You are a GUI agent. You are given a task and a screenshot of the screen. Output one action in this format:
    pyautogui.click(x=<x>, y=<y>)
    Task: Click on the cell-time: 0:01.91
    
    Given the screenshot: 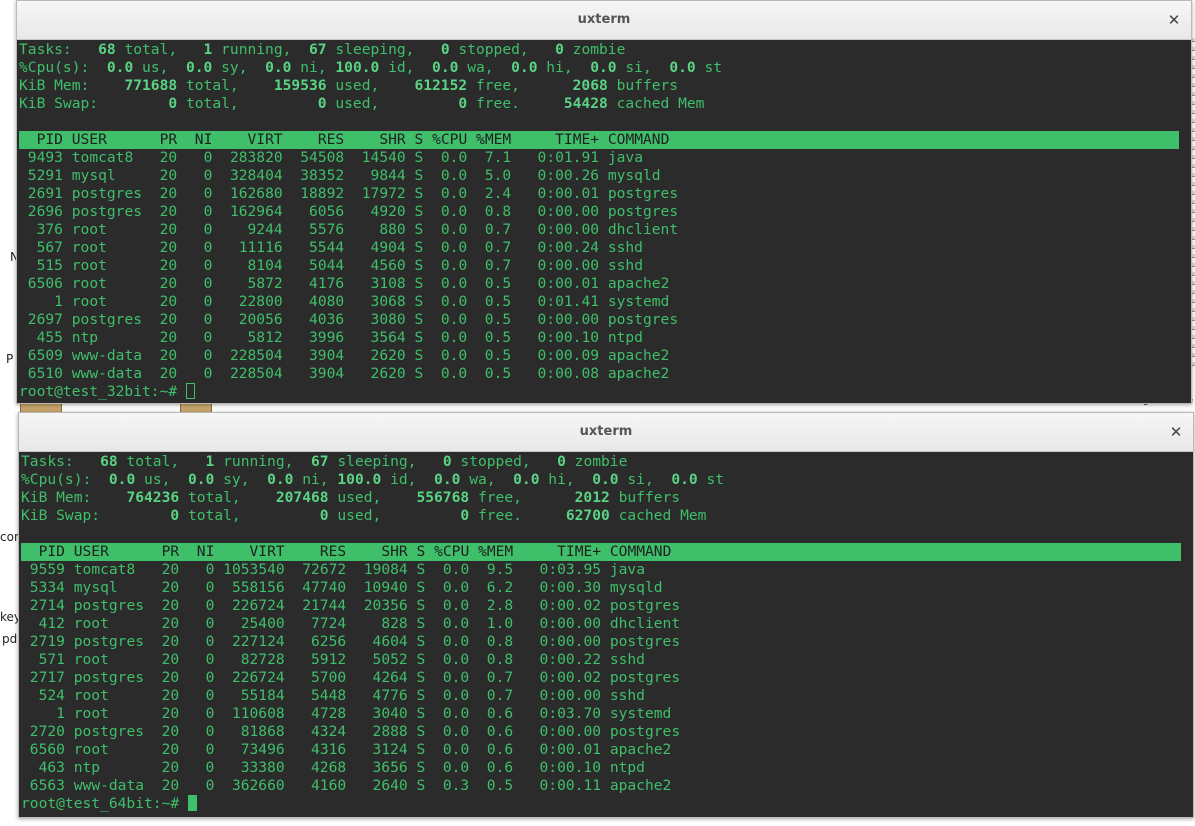 What is the action you would take?
    pyautogui.click(x=568, y=157)
    